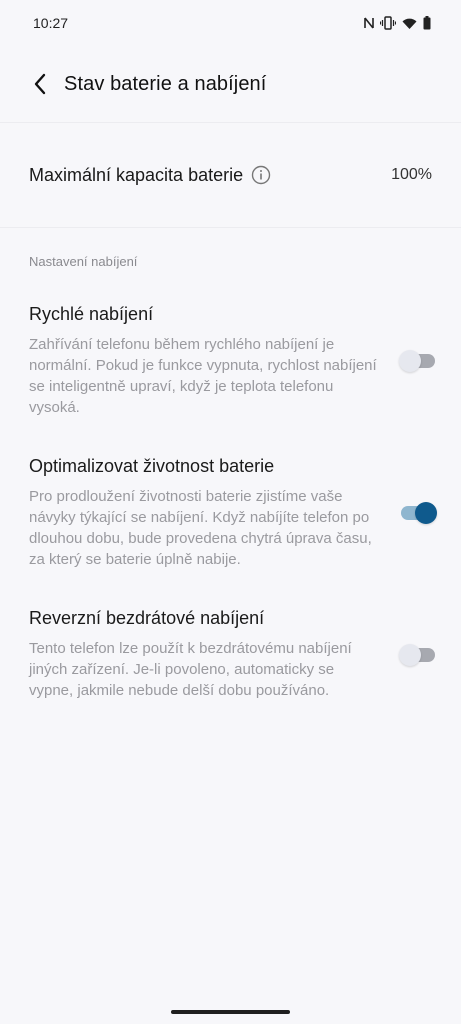 This screenshot has height=1024, width=461. What do you see at coordinates (411, 174) in the screenshot?
I see `capacity-value: 100%` at bounding box center [411, 174].